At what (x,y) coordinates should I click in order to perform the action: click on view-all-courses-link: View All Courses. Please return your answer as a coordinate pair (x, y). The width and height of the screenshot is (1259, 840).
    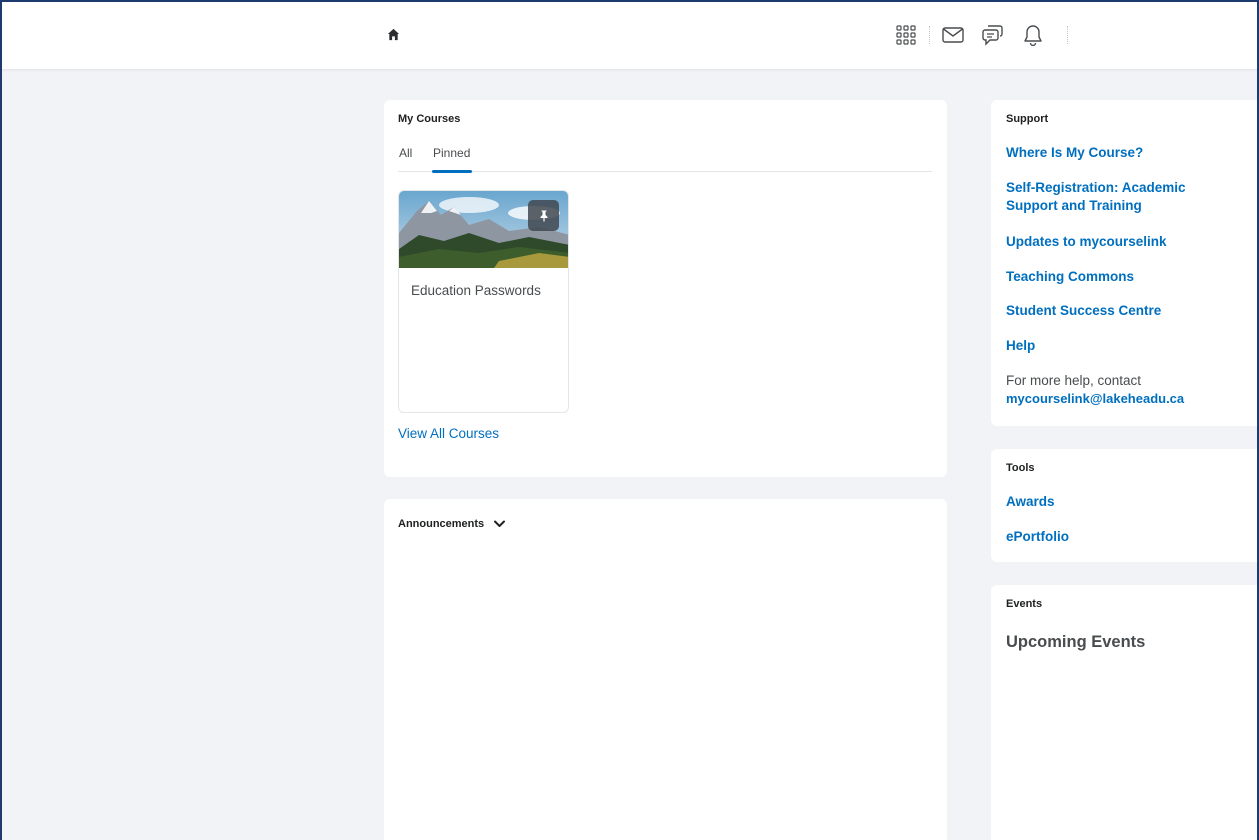
    Looking at the image, I should click on (448, 433).